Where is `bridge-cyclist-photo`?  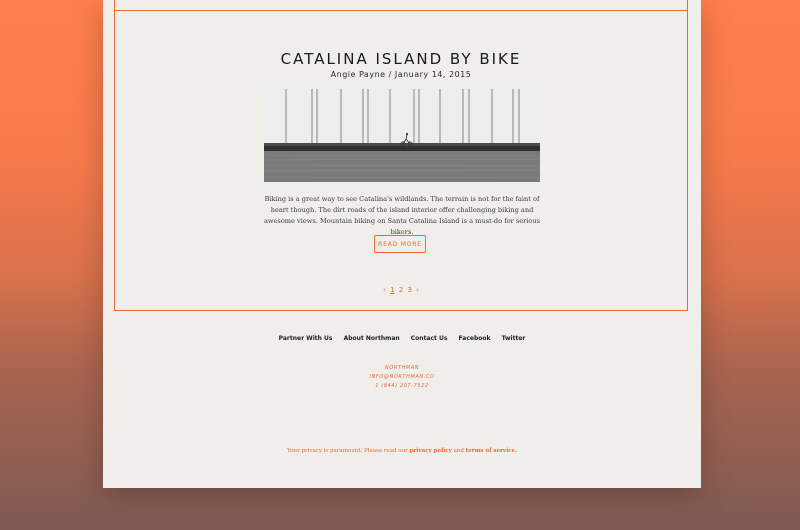 bridge-cyclist-photo is located at coordinates (402, 135).